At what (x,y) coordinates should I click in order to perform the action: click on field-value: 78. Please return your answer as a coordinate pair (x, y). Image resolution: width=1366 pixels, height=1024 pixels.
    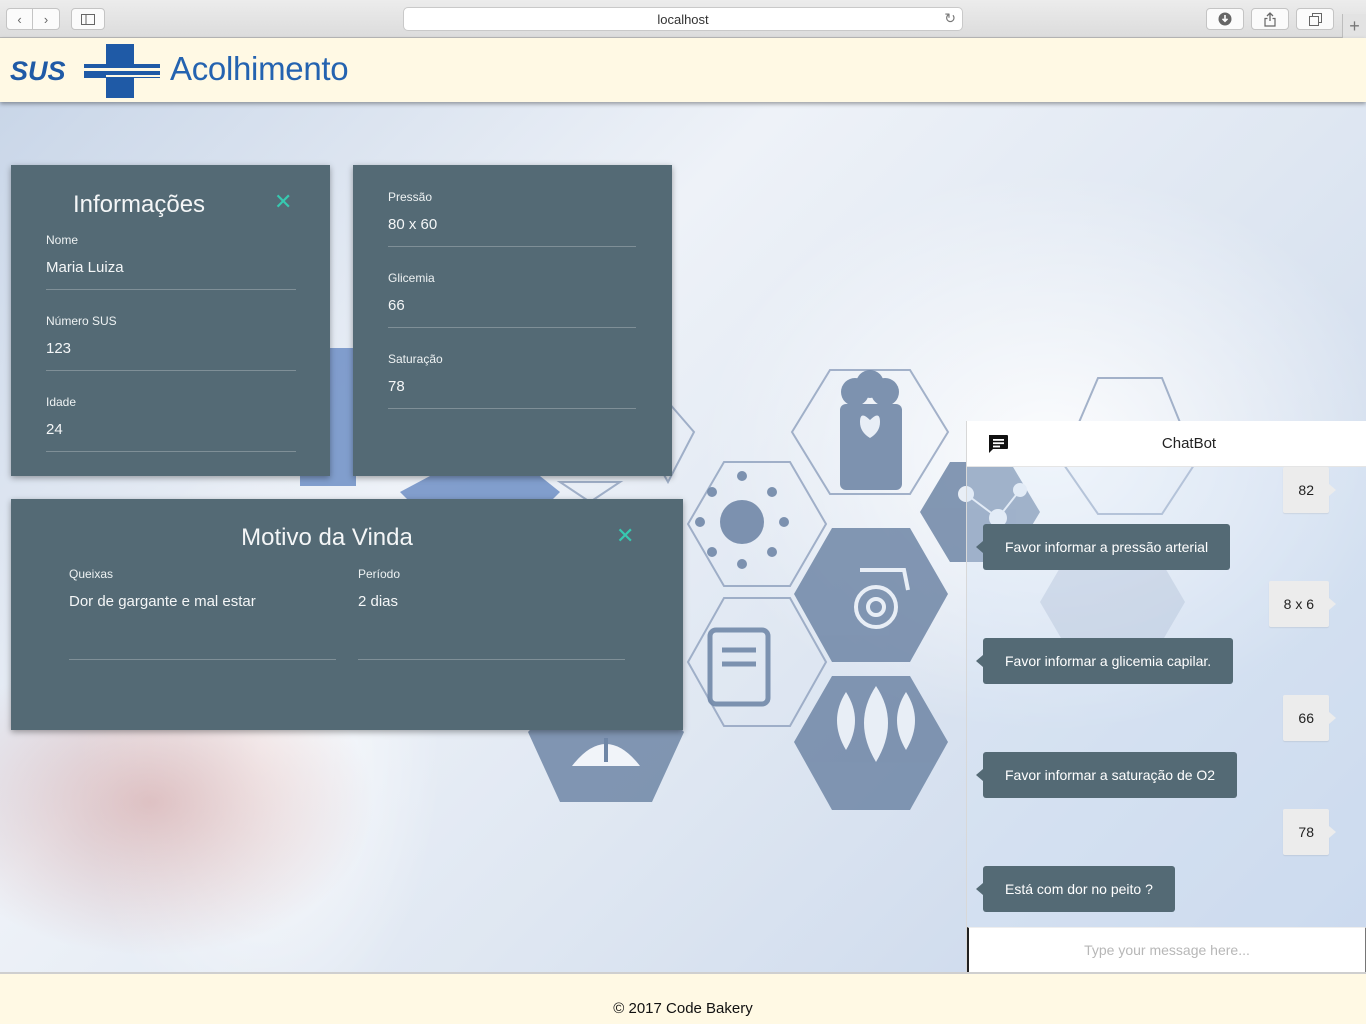
    Looking at the image, I should click on (512, 386).